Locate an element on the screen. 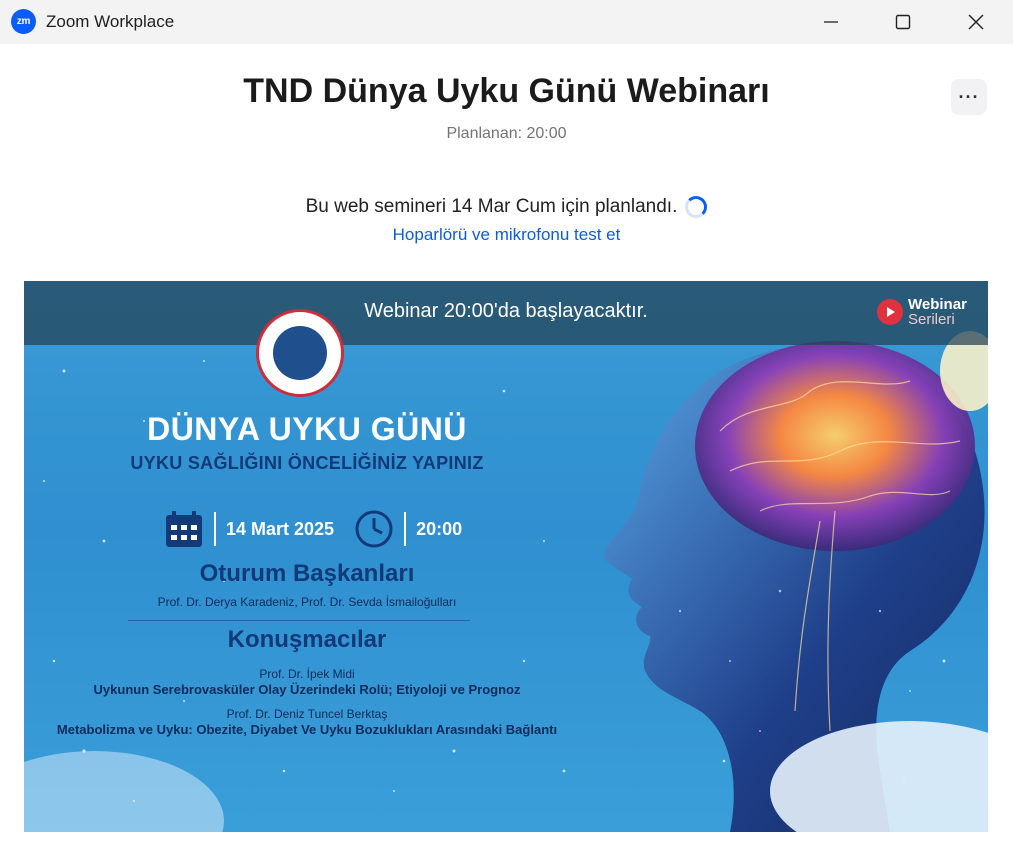 The height and width of the screenshot is (861, 1013). close-icon is located at coordinates (976, 22).